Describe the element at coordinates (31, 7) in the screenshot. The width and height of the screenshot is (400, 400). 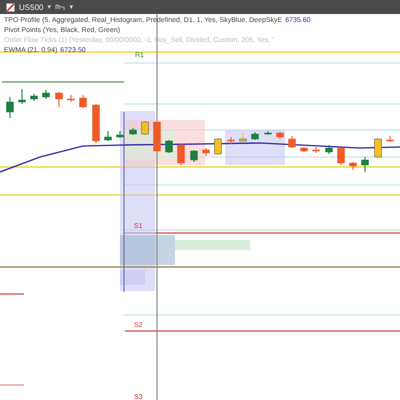
I see `symbol-name: US500` at that location.